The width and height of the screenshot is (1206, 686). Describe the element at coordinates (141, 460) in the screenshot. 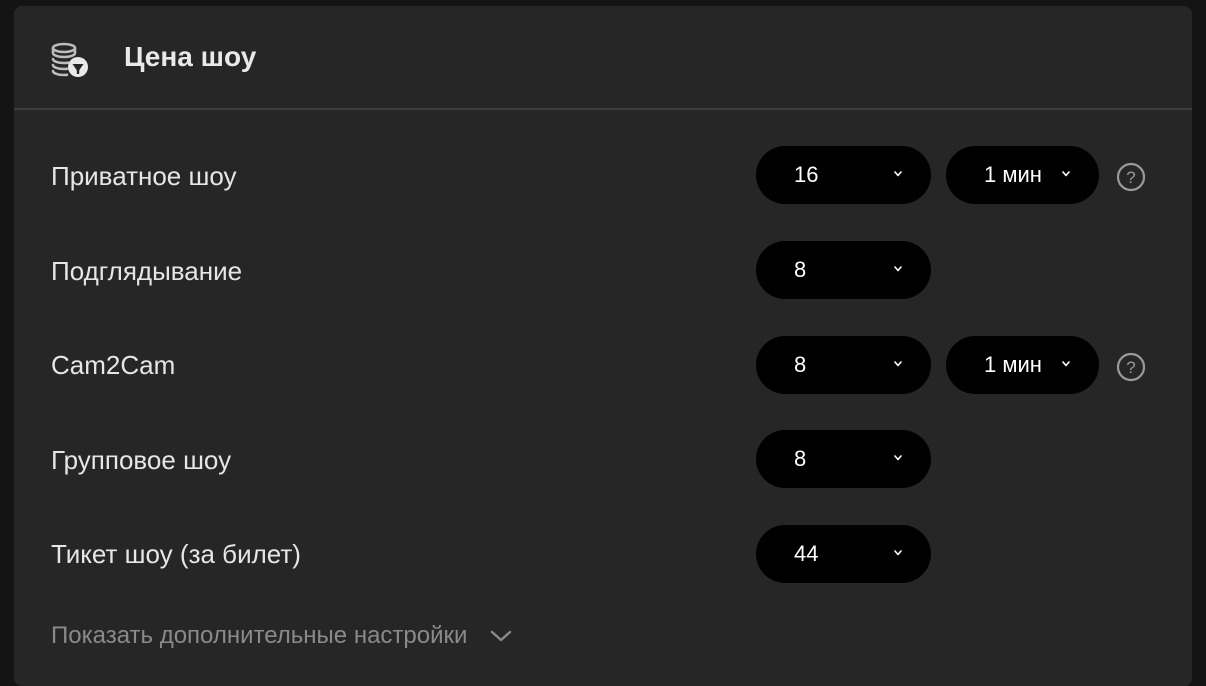

I see `group-show-label: Групповое шоу` at that location.